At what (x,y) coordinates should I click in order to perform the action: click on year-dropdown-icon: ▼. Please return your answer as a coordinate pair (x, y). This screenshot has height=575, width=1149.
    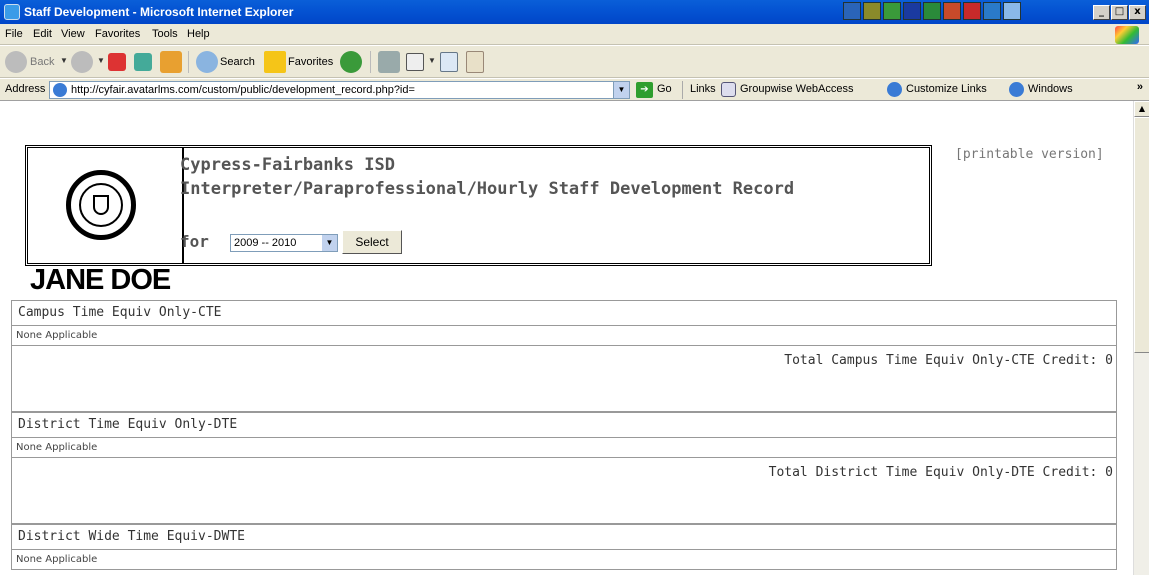
    Looking at the image, I should click on (329, 243).